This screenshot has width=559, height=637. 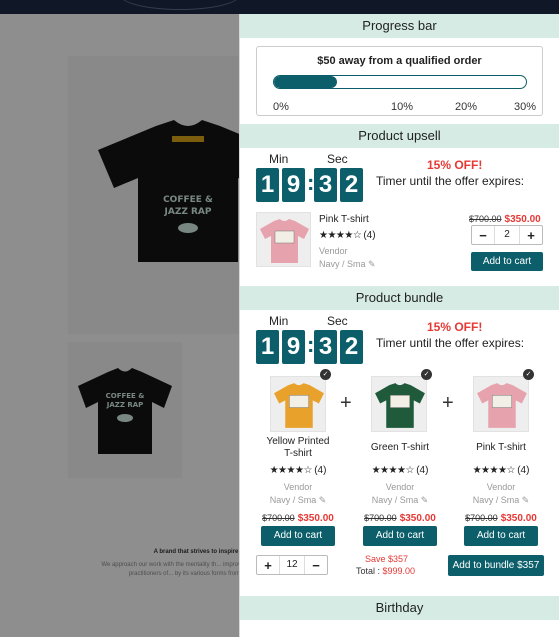 I want to click on progress-fill, so click(x=305, y=82).